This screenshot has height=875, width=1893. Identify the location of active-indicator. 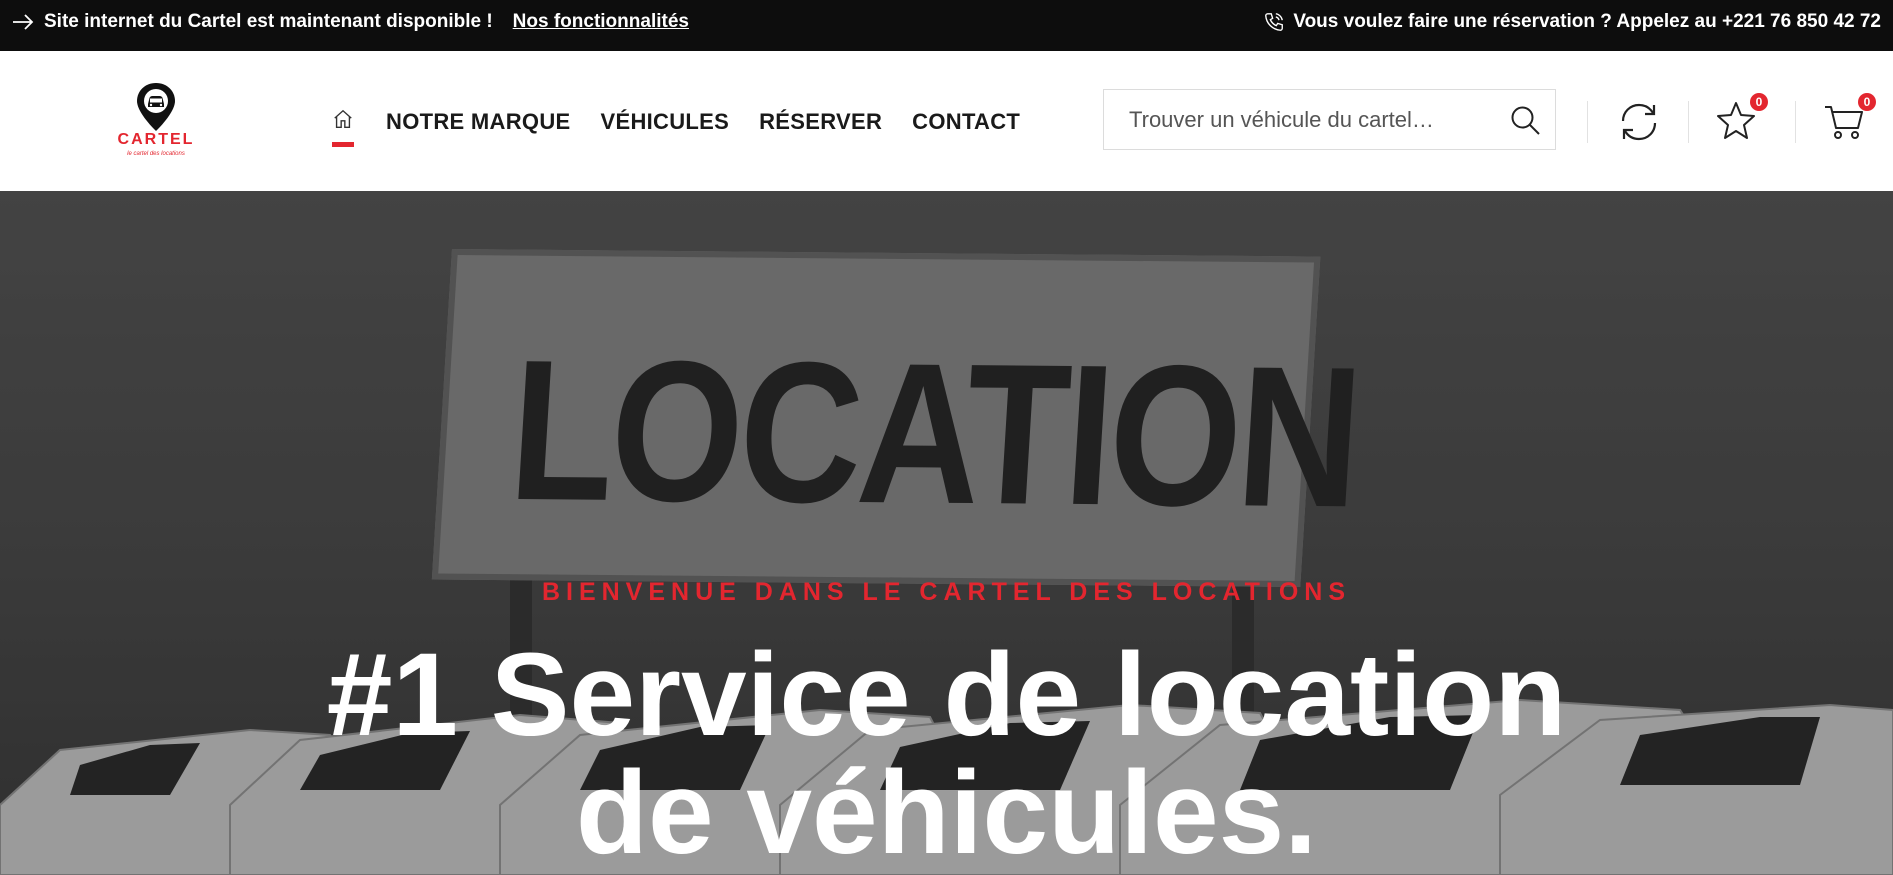
(343, 144).